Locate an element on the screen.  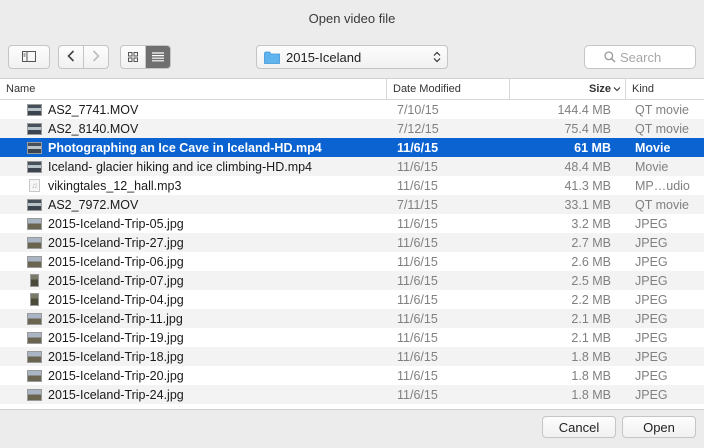
back-button is located at coordinates (71, 57).